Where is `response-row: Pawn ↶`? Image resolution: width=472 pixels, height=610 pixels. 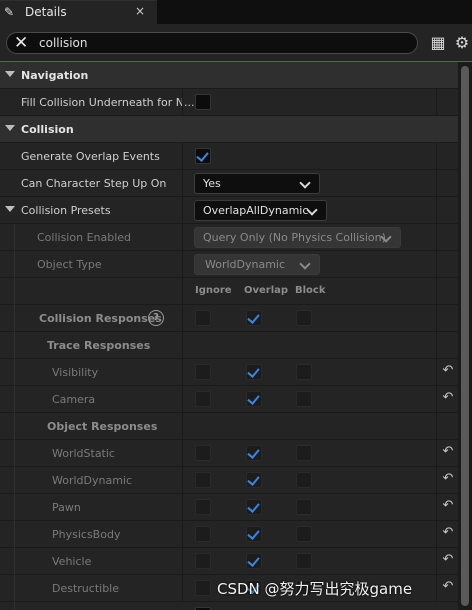 response-row: Pawn ↶ is located at coordinates (229, 507).